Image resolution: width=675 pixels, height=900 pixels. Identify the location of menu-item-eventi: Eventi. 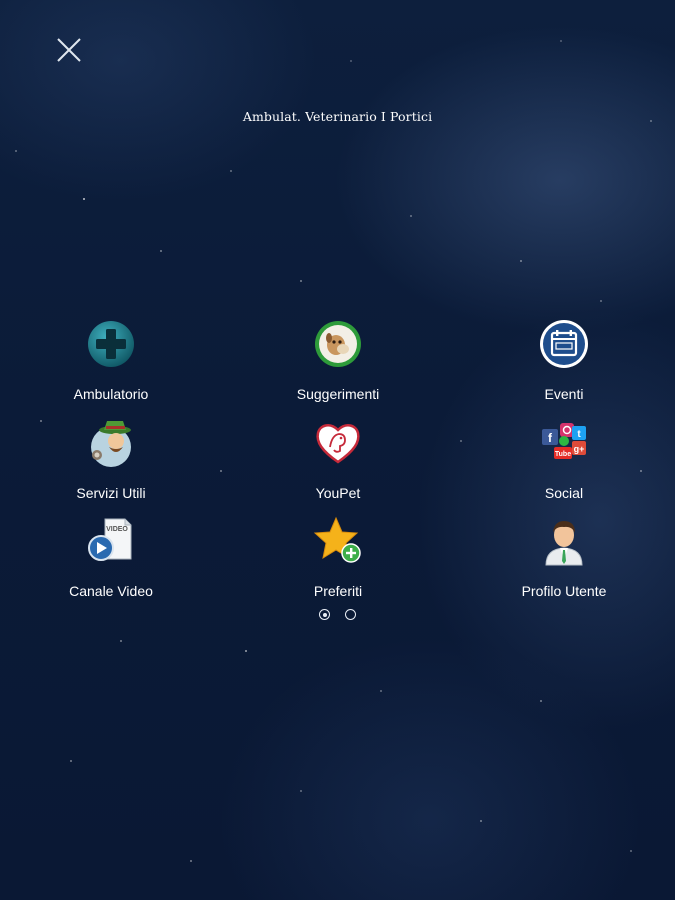
(564, 360).